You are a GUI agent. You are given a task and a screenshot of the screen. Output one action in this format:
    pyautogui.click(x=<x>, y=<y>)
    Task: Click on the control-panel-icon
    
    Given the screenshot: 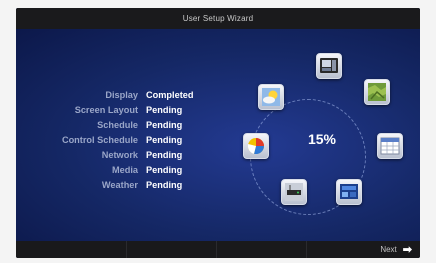 What is the action you would take?
    pyautogui.click(x=349, y=192)
    